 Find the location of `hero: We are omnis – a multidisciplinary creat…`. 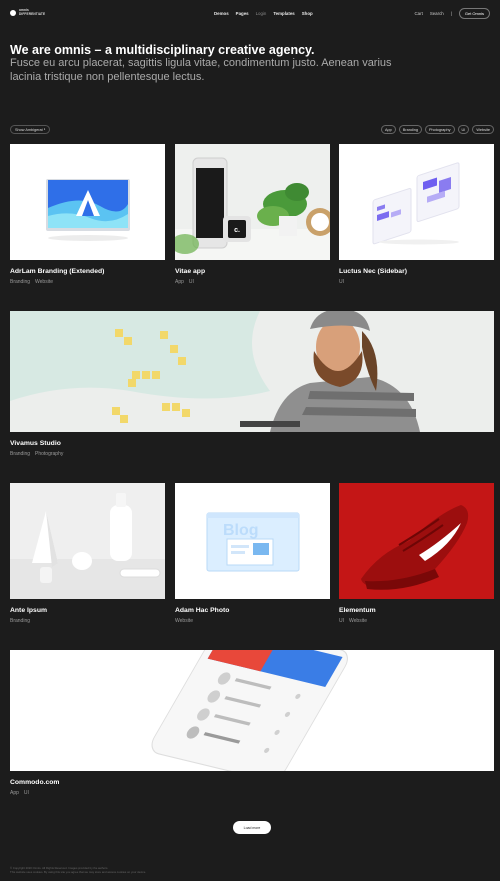

hero: We are omnis – a multidisciplinary creat… is located at coordinates (210, 63).